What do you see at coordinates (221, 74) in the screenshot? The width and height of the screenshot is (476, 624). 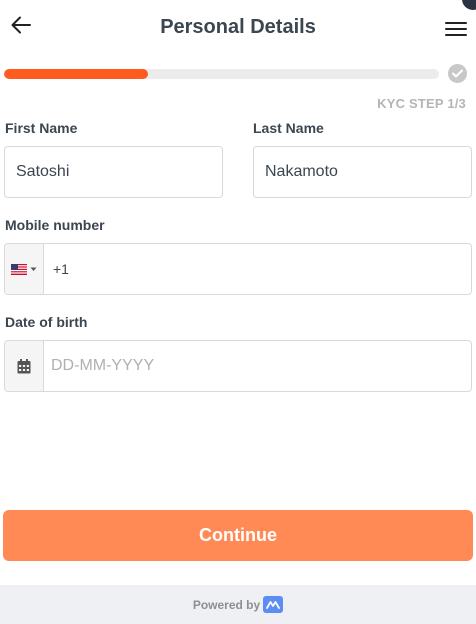 I see `progress-bar` at bounding box center [221, 74].